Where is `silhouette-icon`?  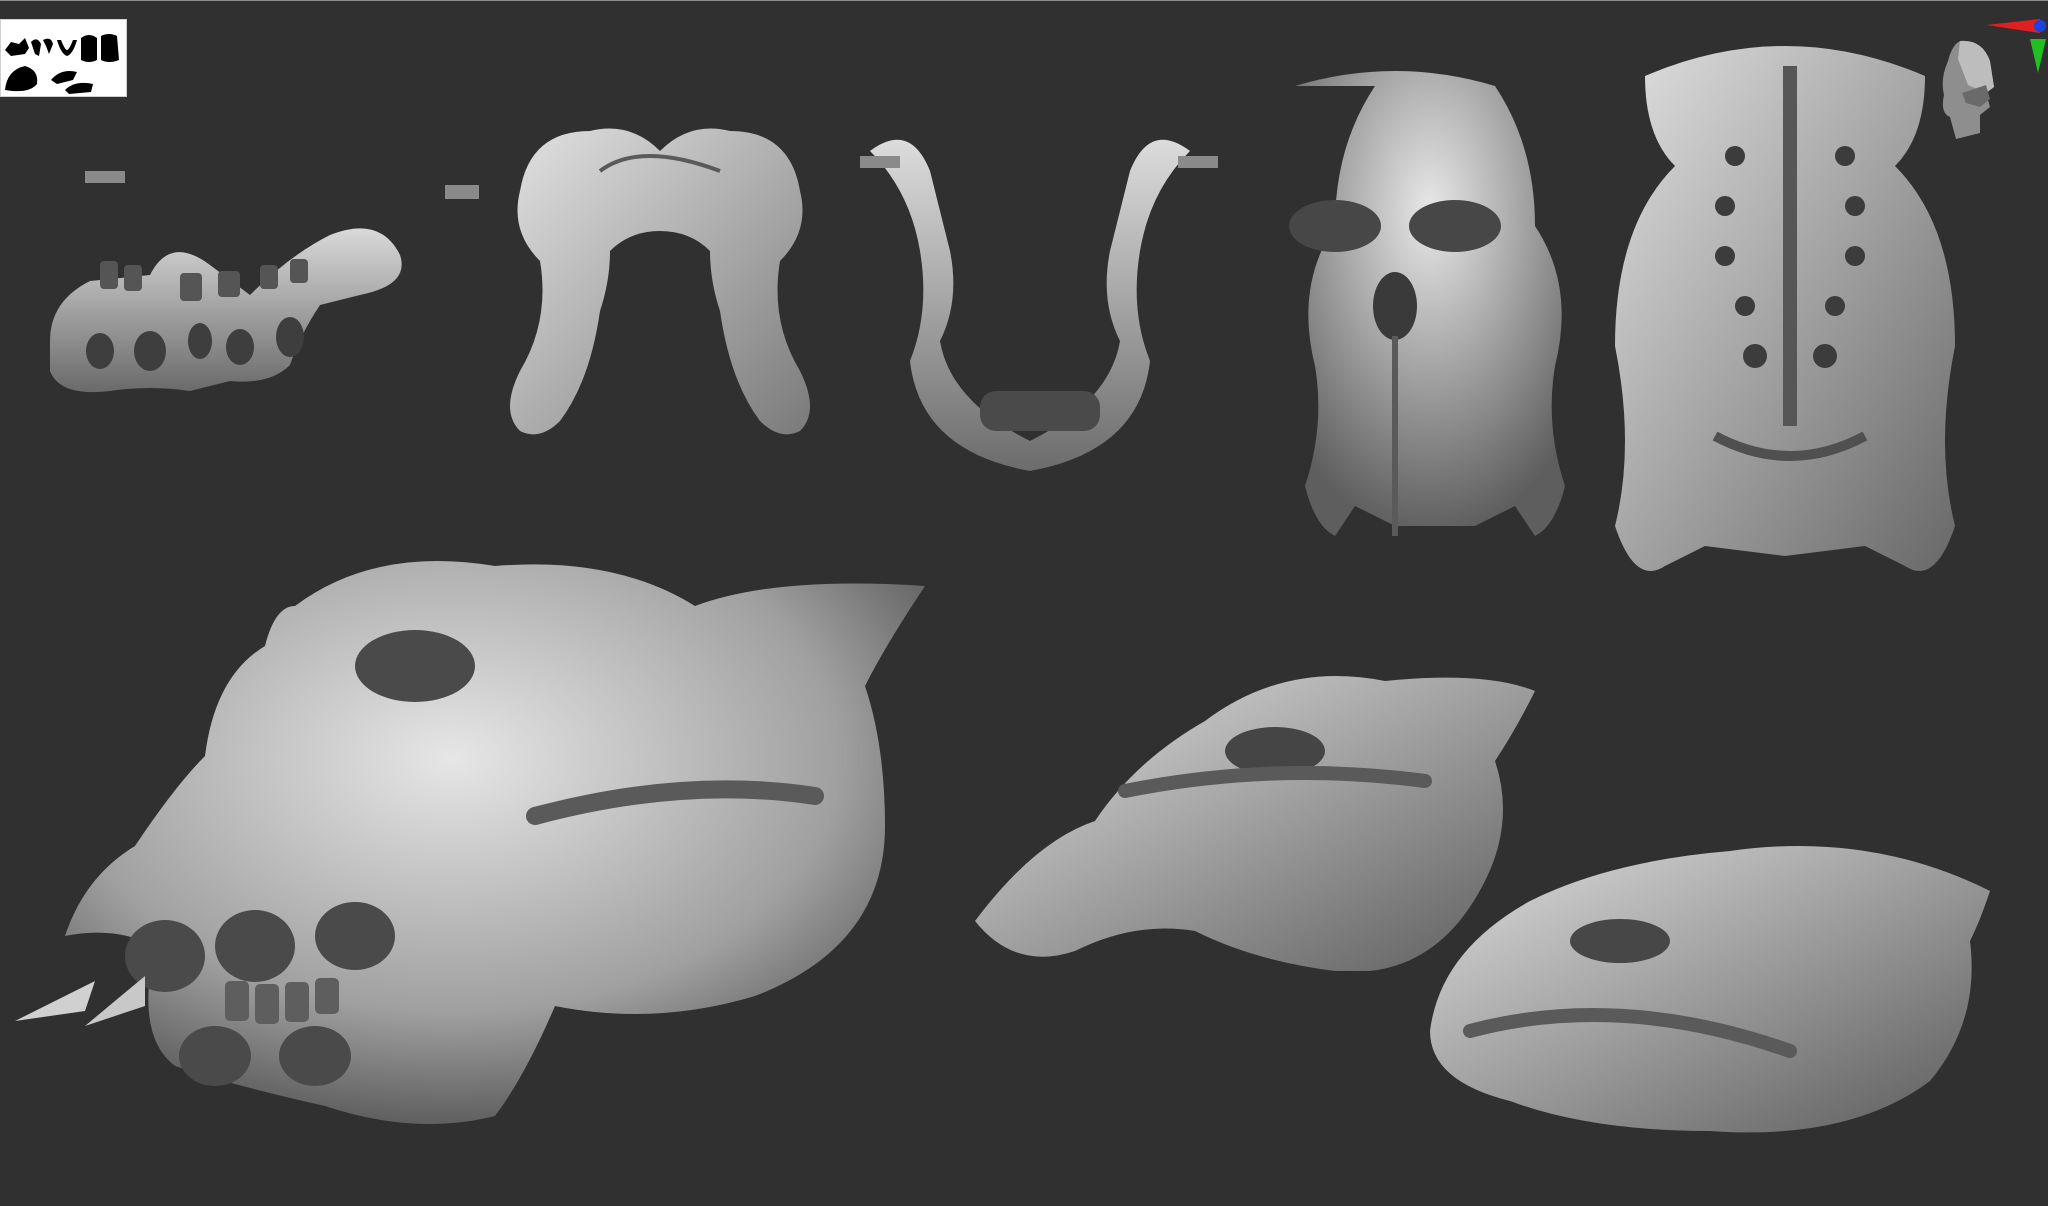 silhouette-icon is located at coordinates (62, 64).